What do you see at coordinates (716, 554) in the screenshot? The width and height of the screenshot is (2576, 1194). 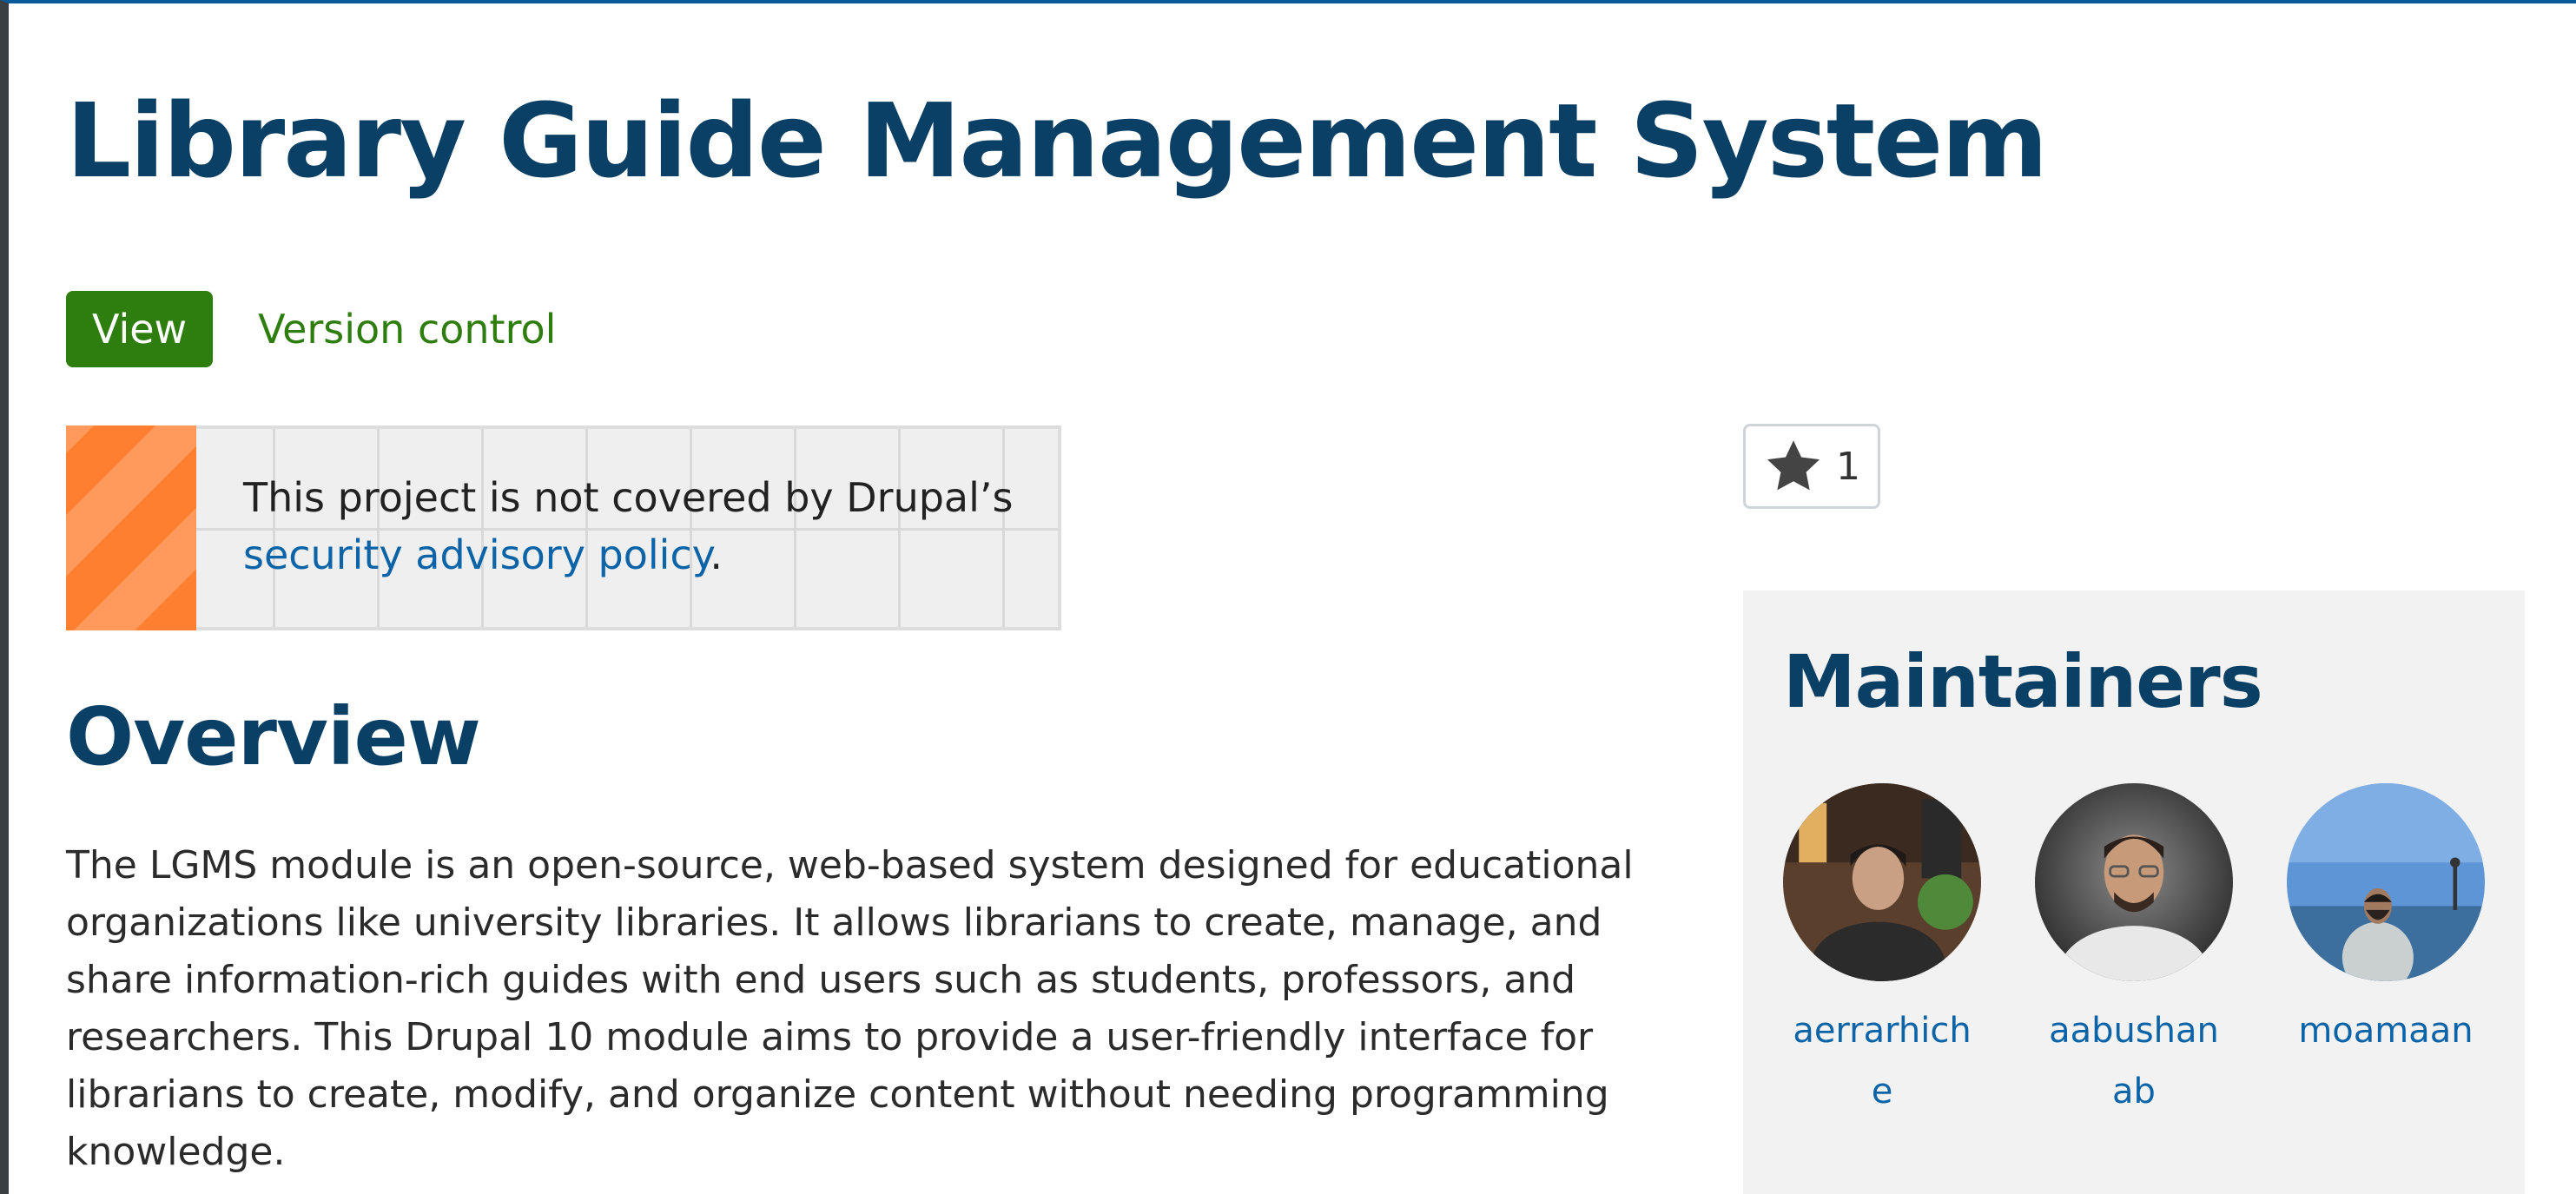 I see `security-notice-period: .` at bounding box center [716, 554].